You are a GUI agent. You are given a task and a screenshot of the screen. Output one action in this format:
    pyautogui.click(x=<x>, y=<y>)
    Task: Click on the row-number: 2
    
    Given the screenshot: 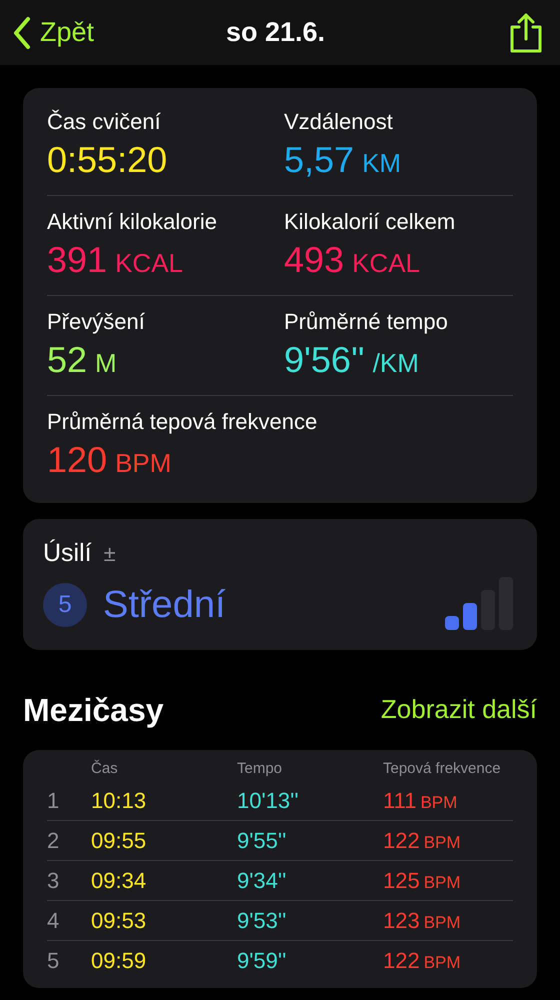 What is the action you would take?
    pyautogui.click(x=53, y=841)
    